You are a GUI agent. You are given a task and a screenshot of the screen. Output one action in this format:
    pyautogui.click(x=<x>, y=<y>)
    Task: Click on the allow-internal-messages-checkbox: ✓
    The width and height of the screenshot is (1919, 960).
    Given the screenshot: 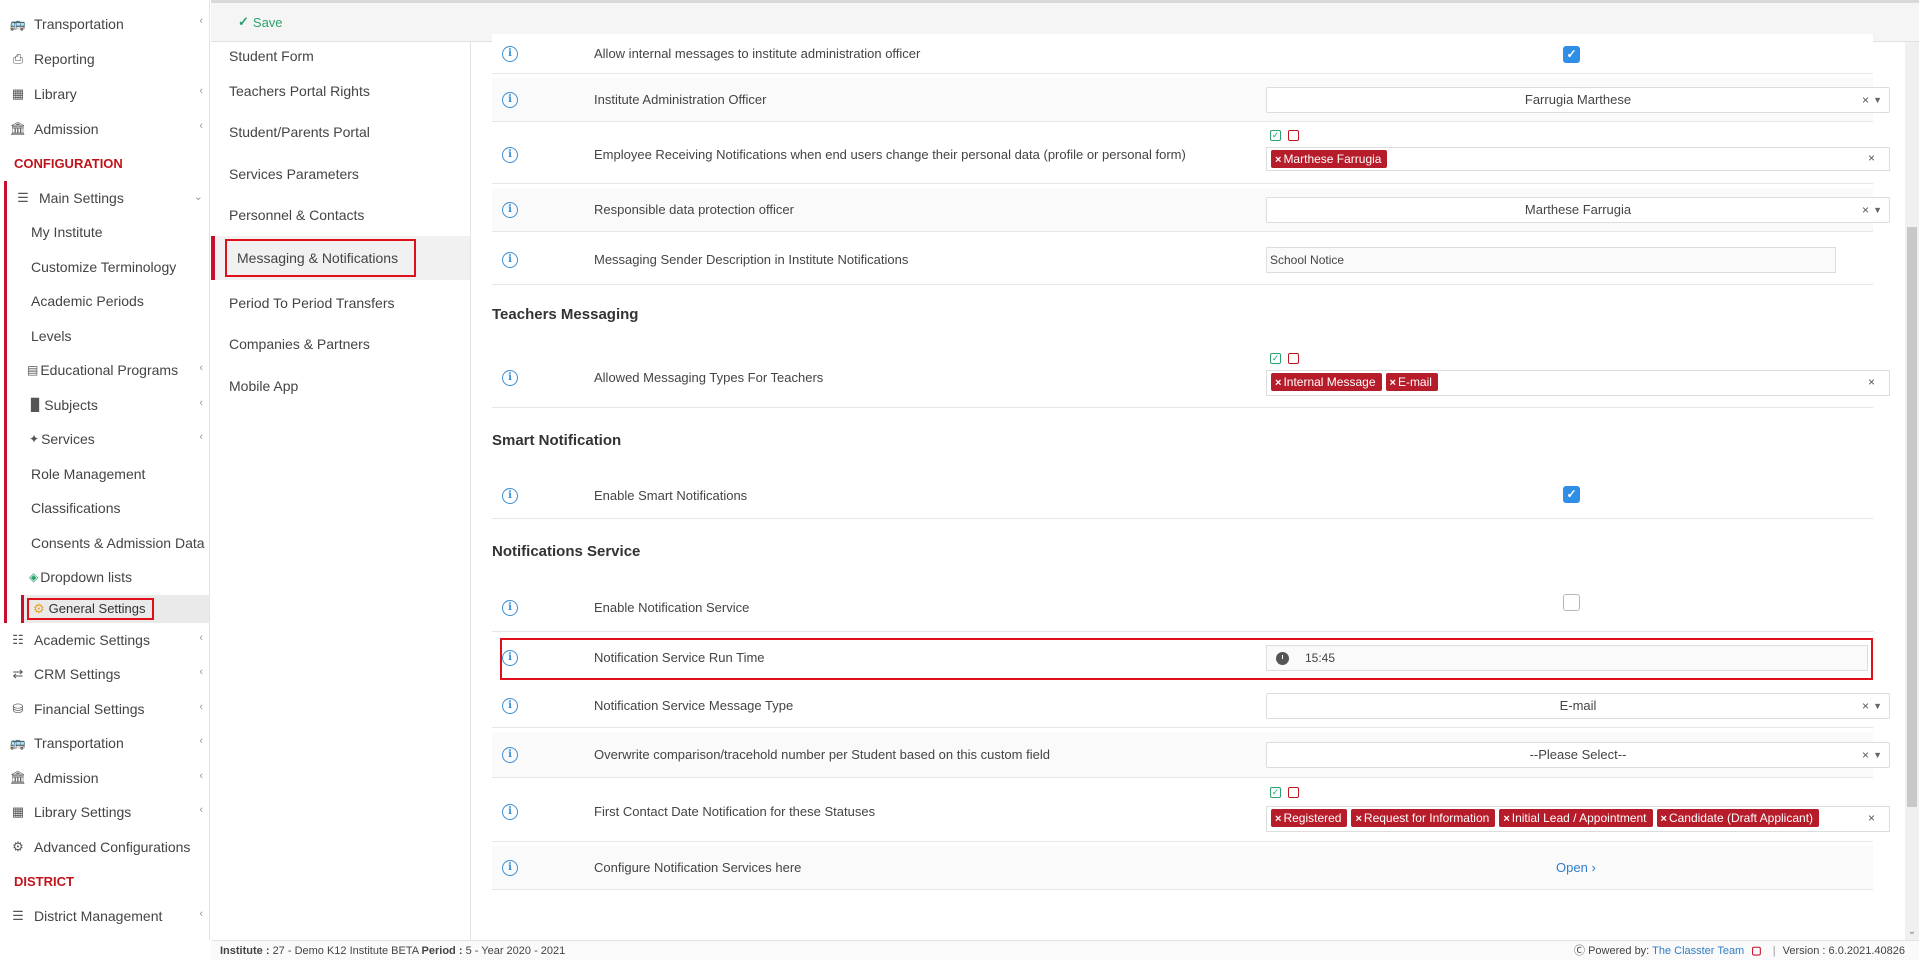 What is the action you would take?
    pyautogui.click(x=1571, y=54)
    